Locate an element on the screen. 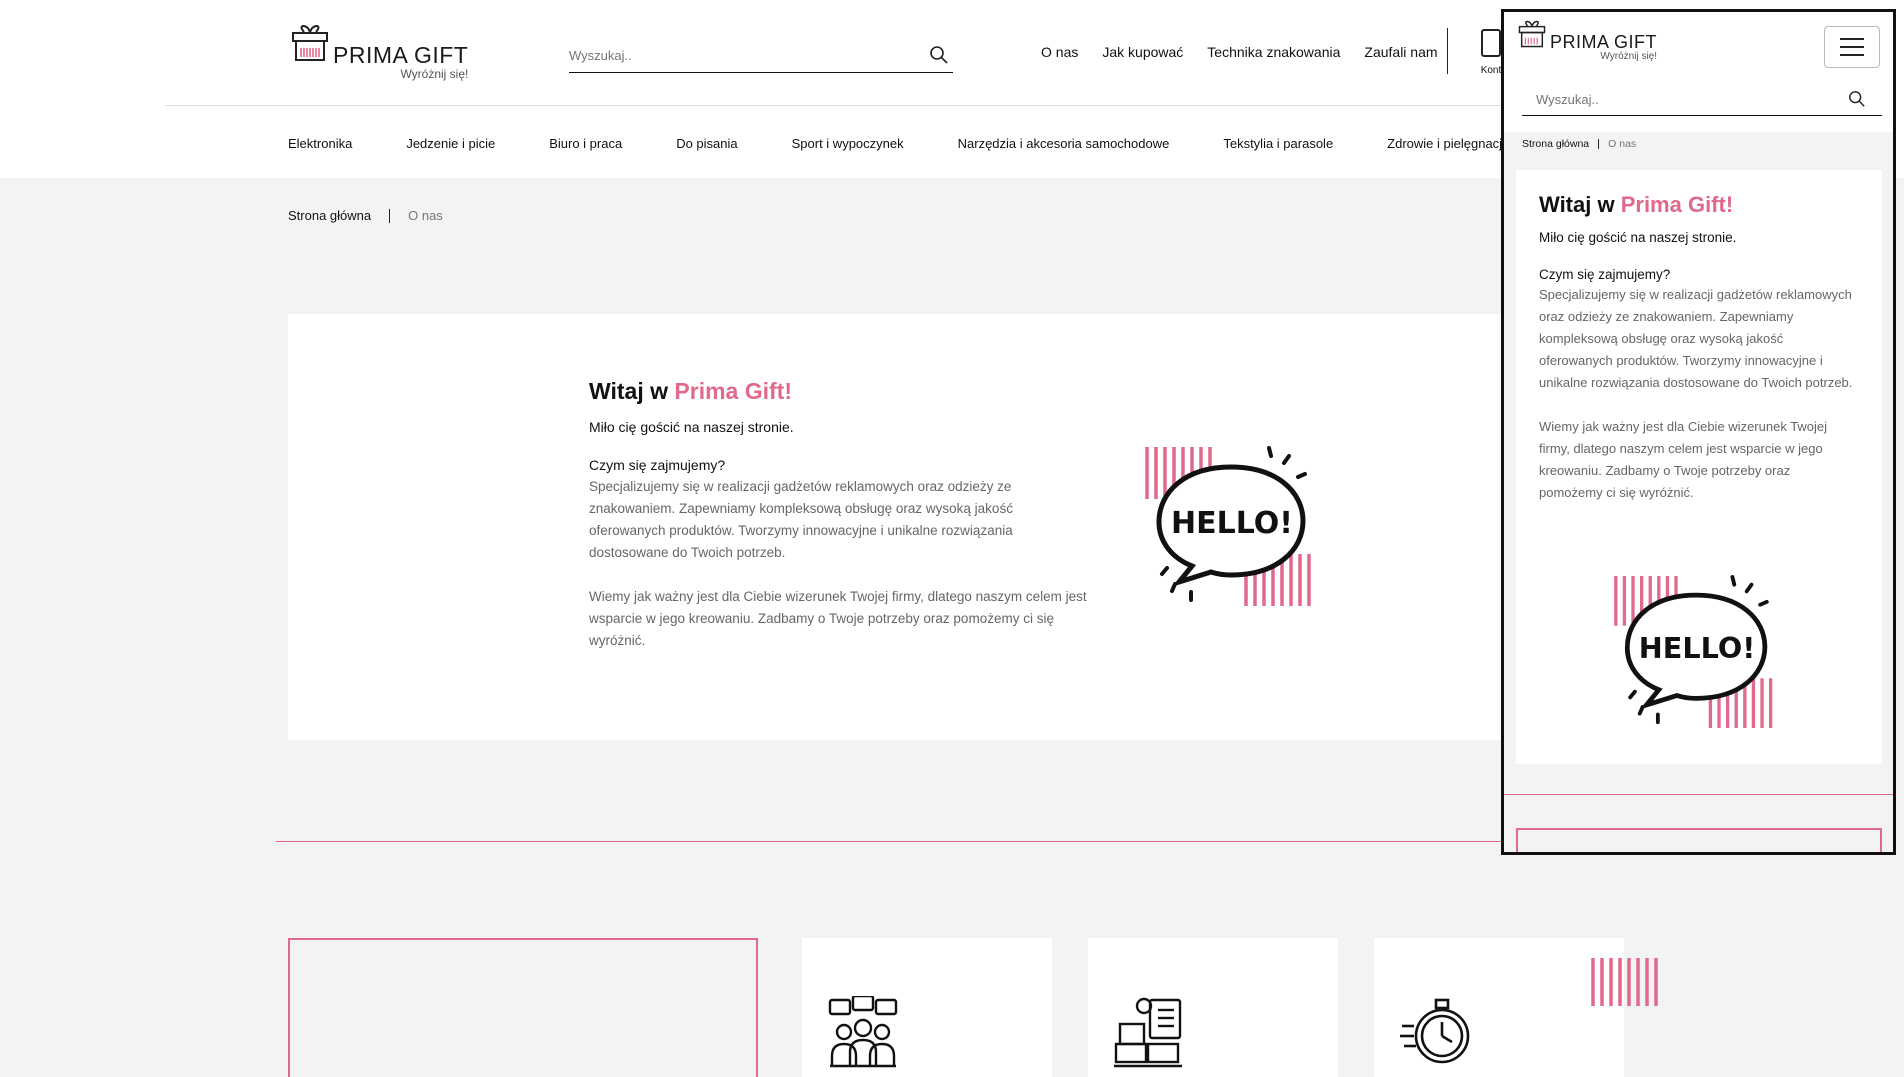 This screenshot has width=1904, height=1077. mobile-feature-outline-box is located at coordinates (1699, 840).